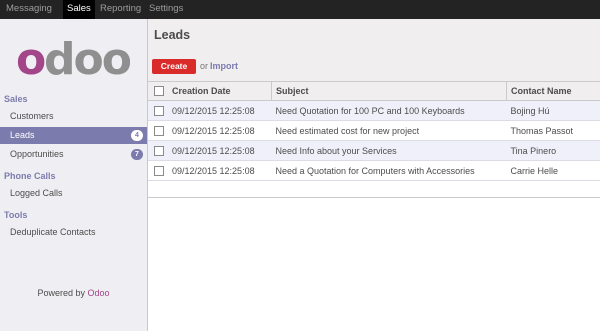 The height and width of the screenshot is (331, 600). What do you see at coordinates (37, 154) in the screenshot?
I see `sidebar-item-label: Opportunities` at bounding box center [37, 154].